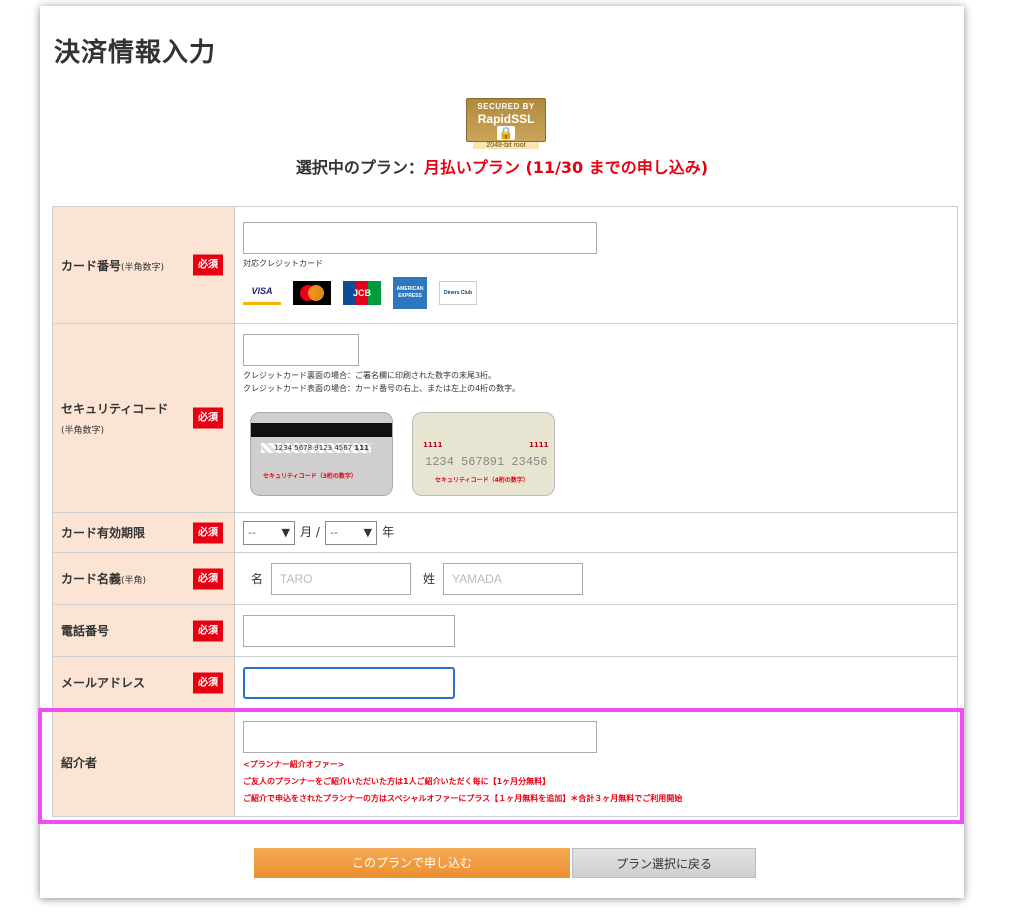 Image resolution: width=1024 pixels, height=917 pixels. Describe the element at coordinates (349, 682) in the screenshot. I see `email-input` at that location.